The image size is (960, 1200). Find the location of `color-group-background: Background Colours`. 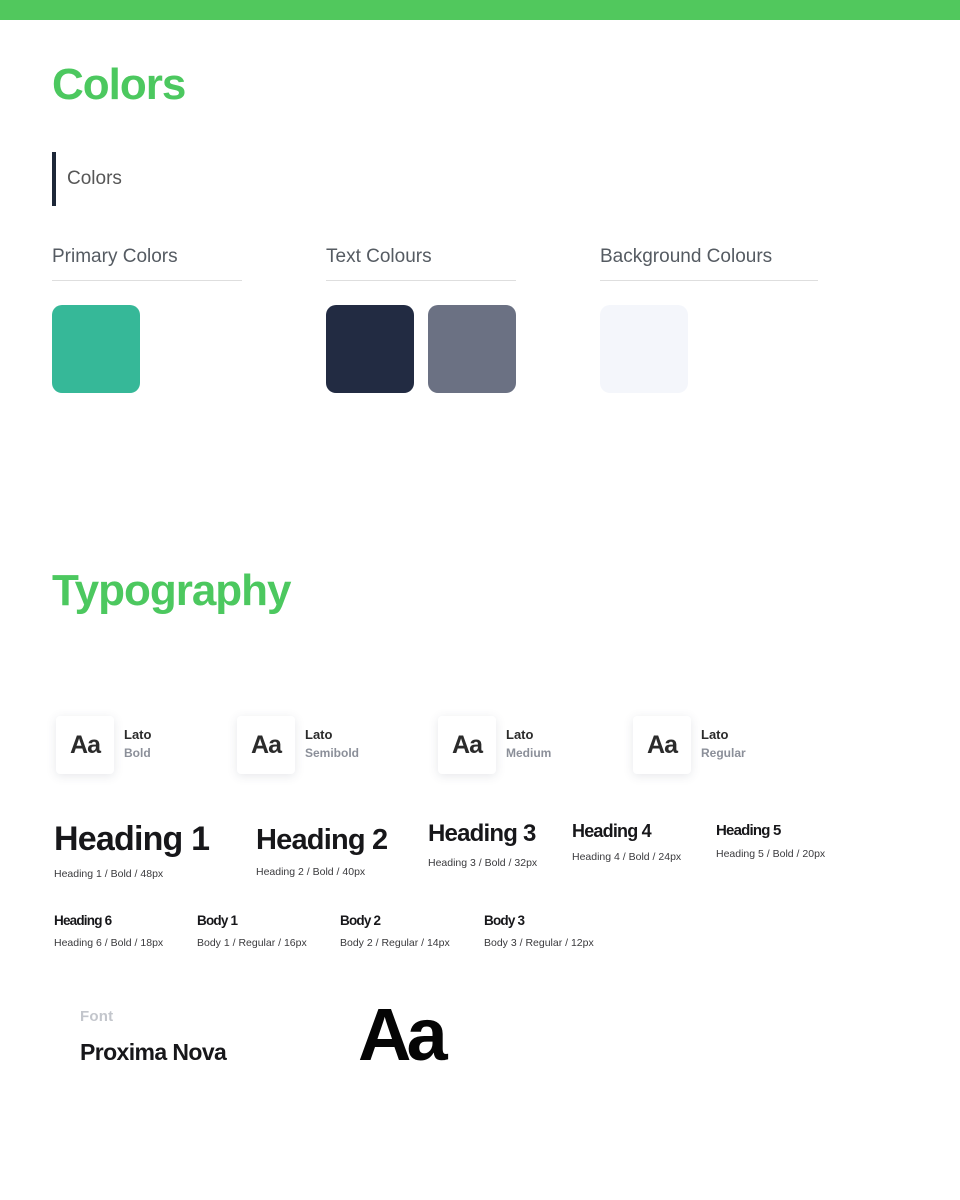

color-group-background: Background Colours is located at coordinates (709, 319).